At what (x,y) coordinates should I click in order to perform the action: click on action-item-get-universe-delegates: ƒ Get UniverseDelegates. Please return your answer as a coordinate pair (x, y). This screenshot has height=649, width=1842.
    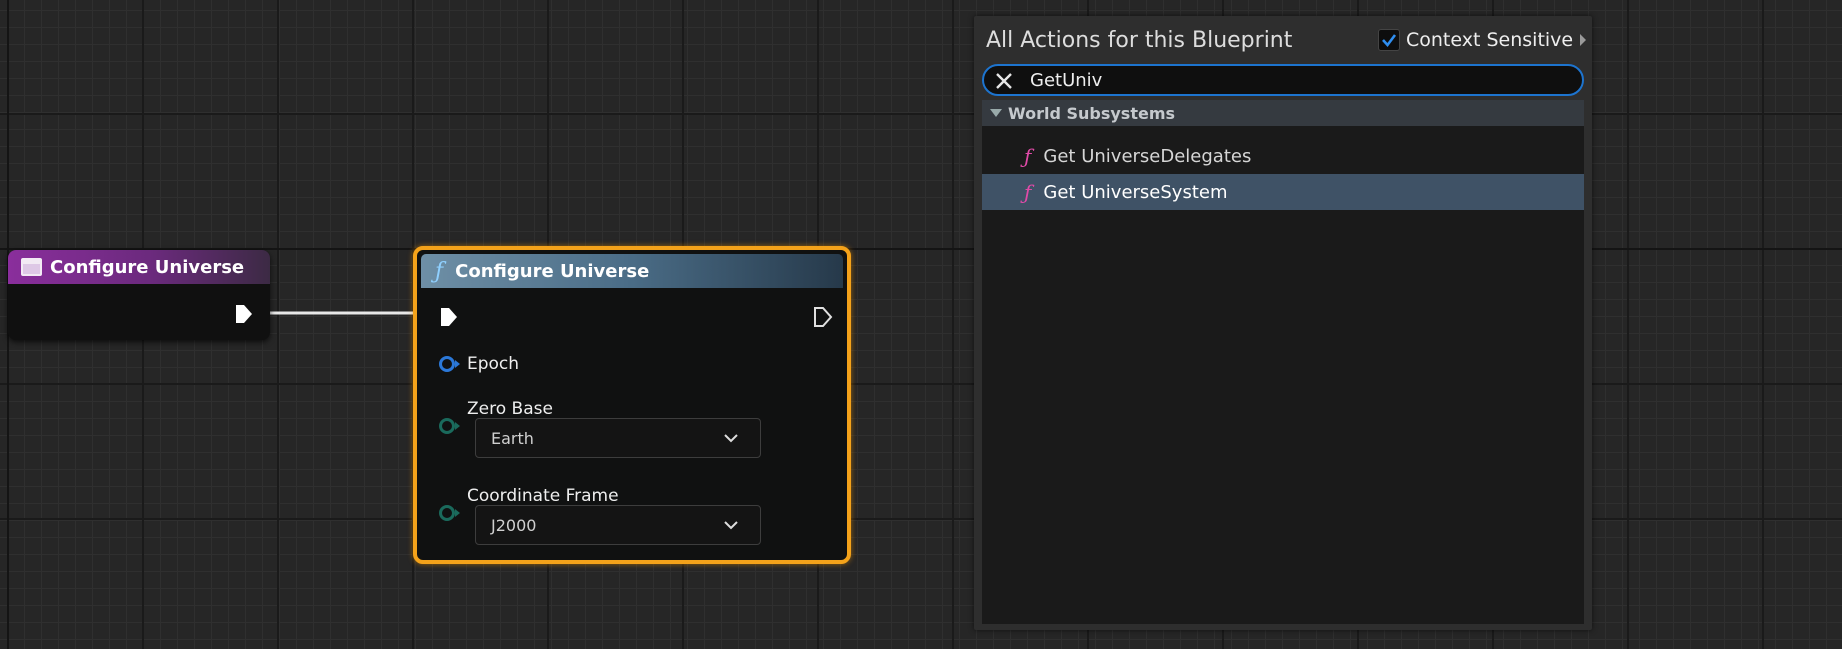
    Looking at the image, I should click on (1283, 156).